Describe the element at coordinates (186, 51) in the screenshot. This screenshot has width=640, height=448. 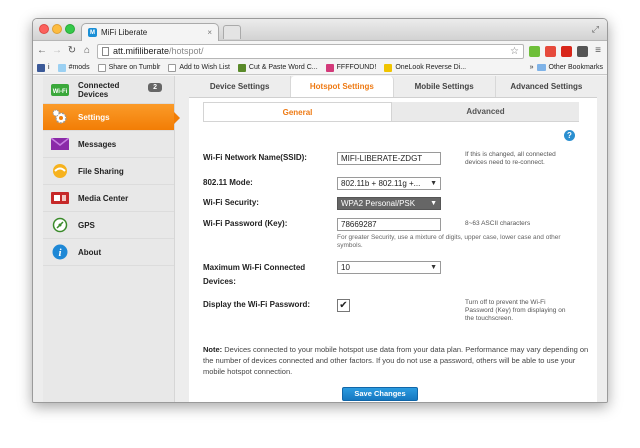
I see `url-path: /hotspot/` at that location.